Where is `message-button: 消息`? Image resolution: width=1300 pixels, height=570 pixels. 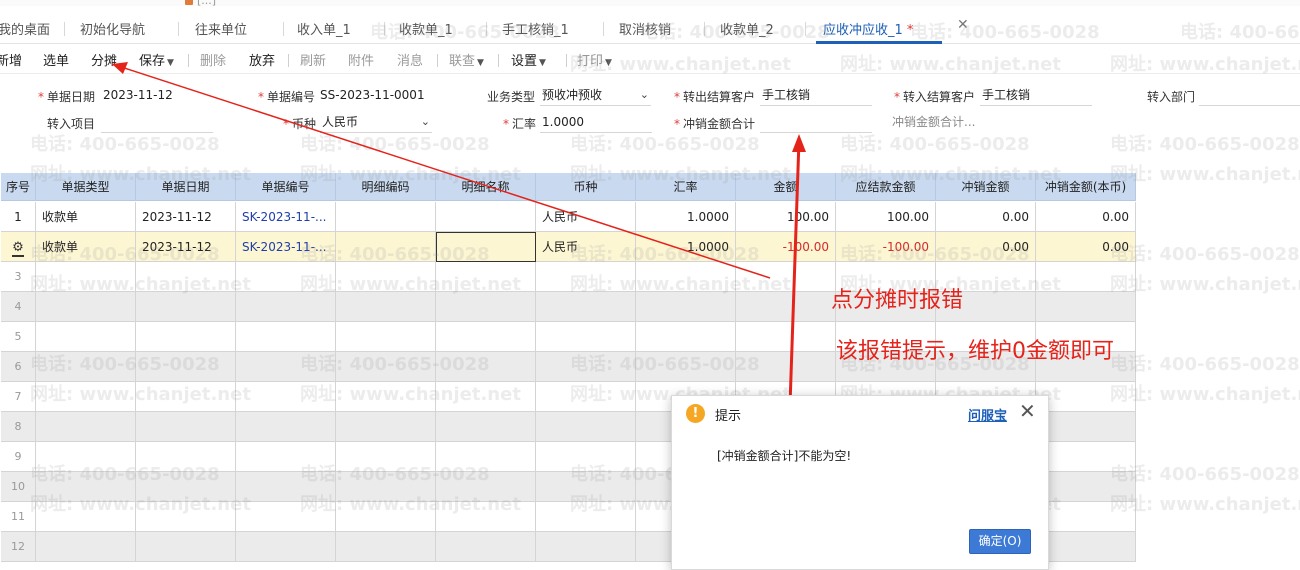 message-button: 消息 is located at coordinates (410, 59).